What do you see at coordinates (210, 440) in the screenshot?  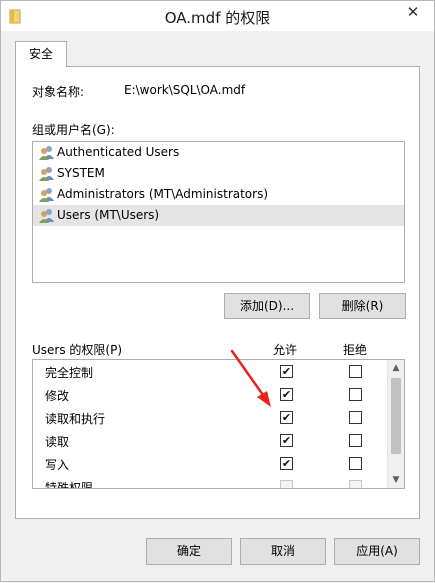 I see `perm-row-read: 读取 ✔` at bounding box center [210, 440].